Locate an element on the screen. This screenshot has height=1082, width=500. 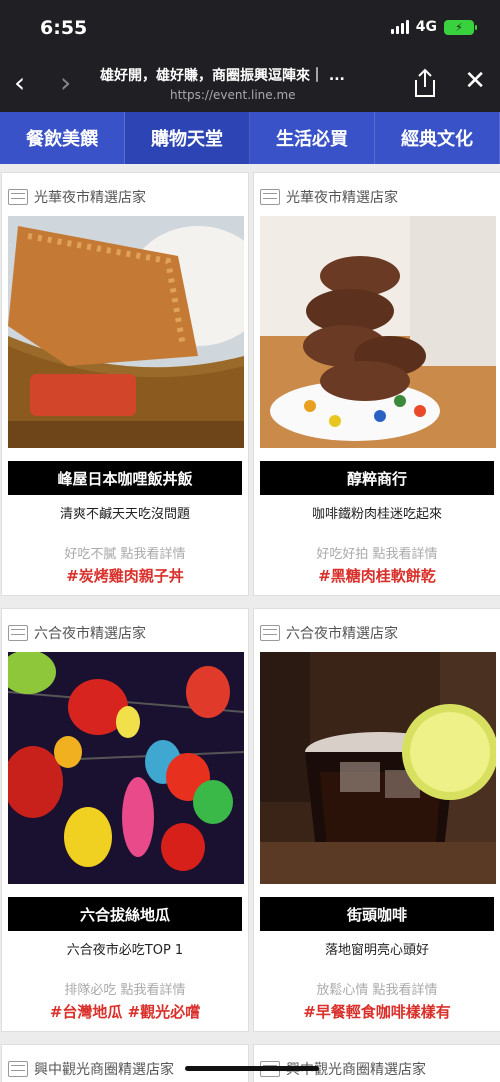
back-arrow-icon: ‹ is located at coordinates (19, 83).